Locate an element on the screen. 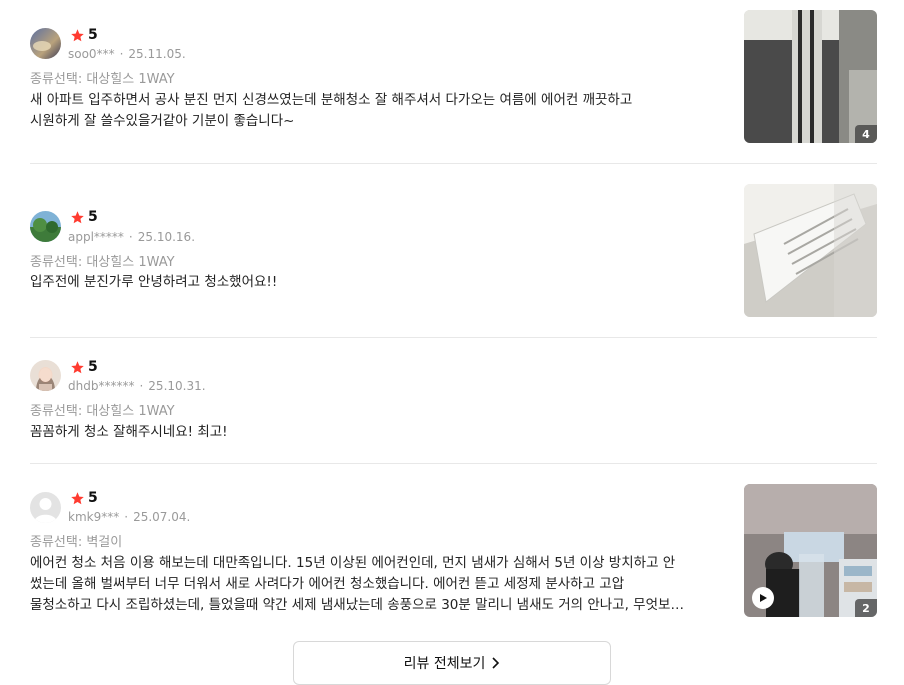 This screenshot has width=904, height=685. view-all-reviews-label: 리뷰 전체보기 is located at coordinates (444, 664).